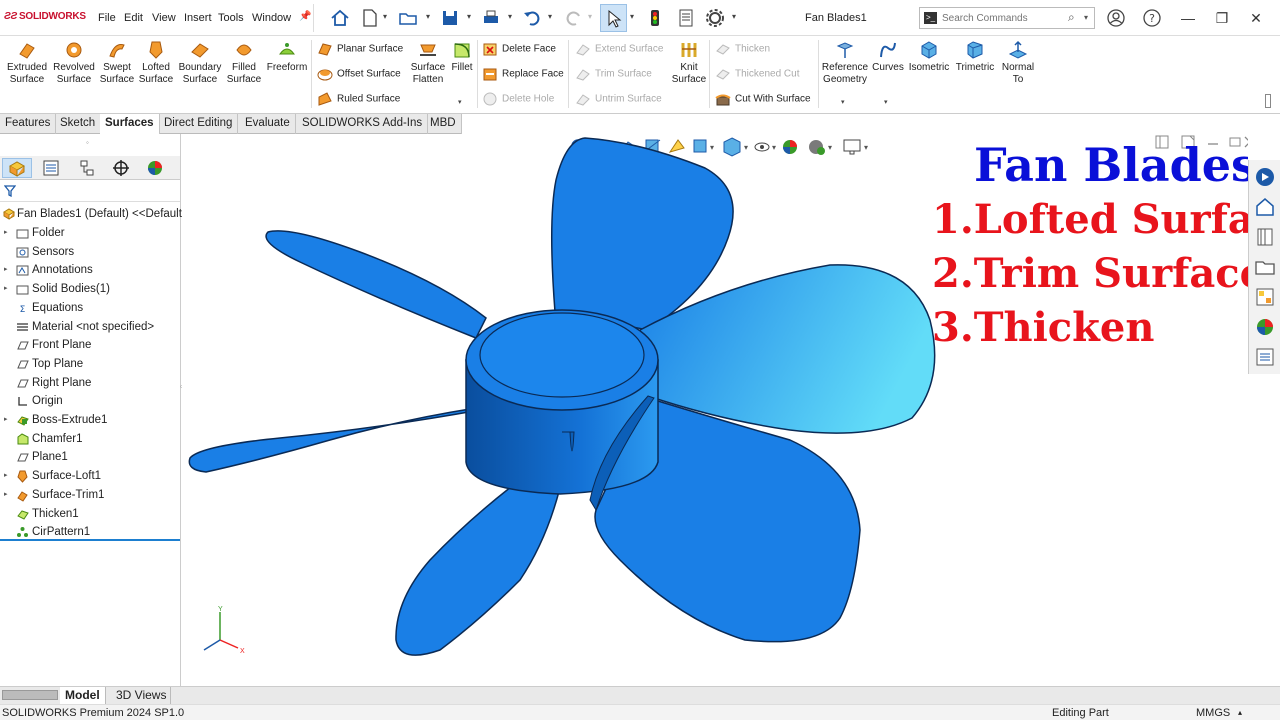 The height and width of the screenshot is (721, 1280). What do you see at coordinates (51, 168) in the screenshot?
I see `property-manager-tab` at bounding box center [51, 168].